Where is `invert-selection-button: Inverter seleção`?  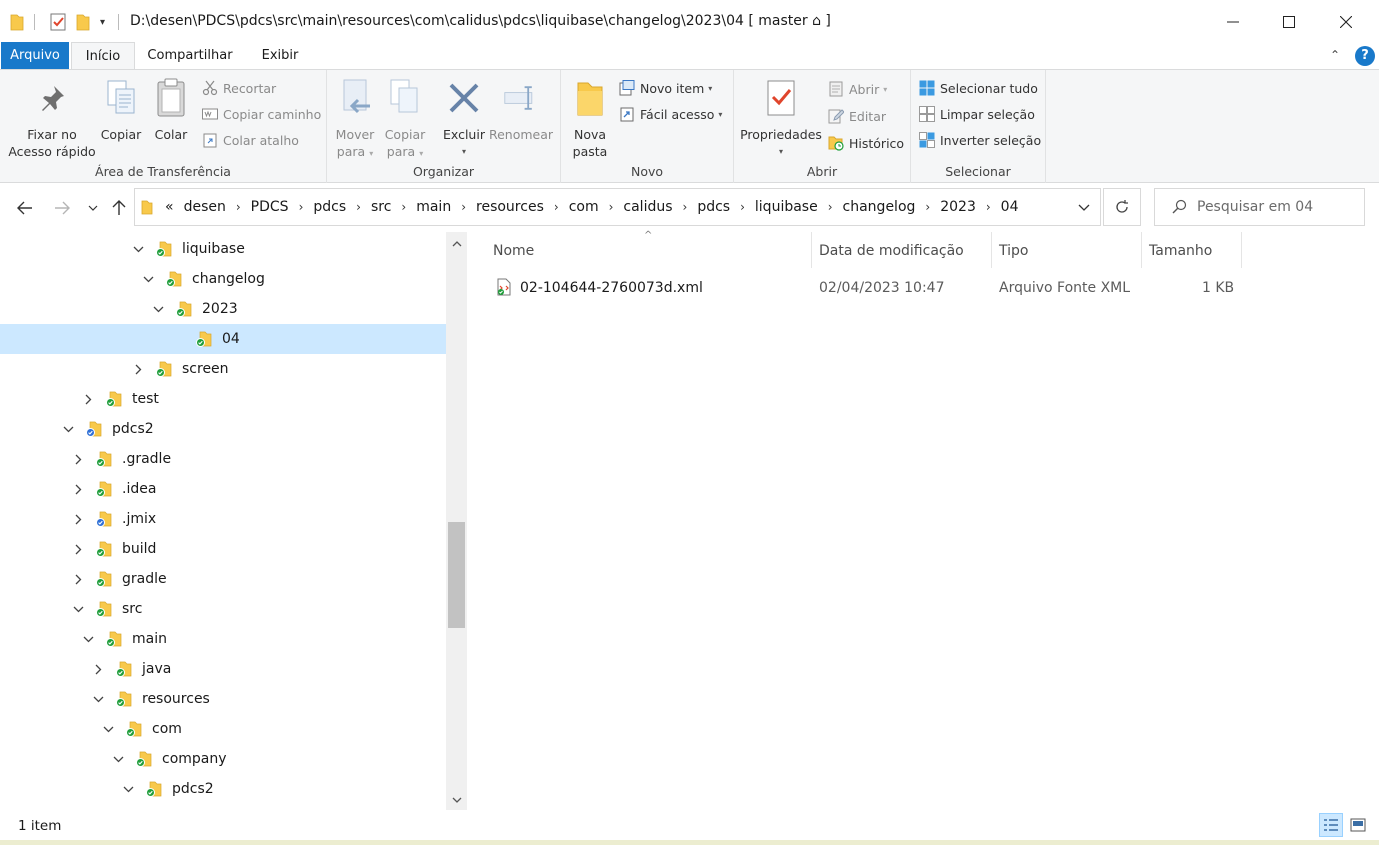
invert-selection-button: Inverter seleção is located at coordinates (980, 140).